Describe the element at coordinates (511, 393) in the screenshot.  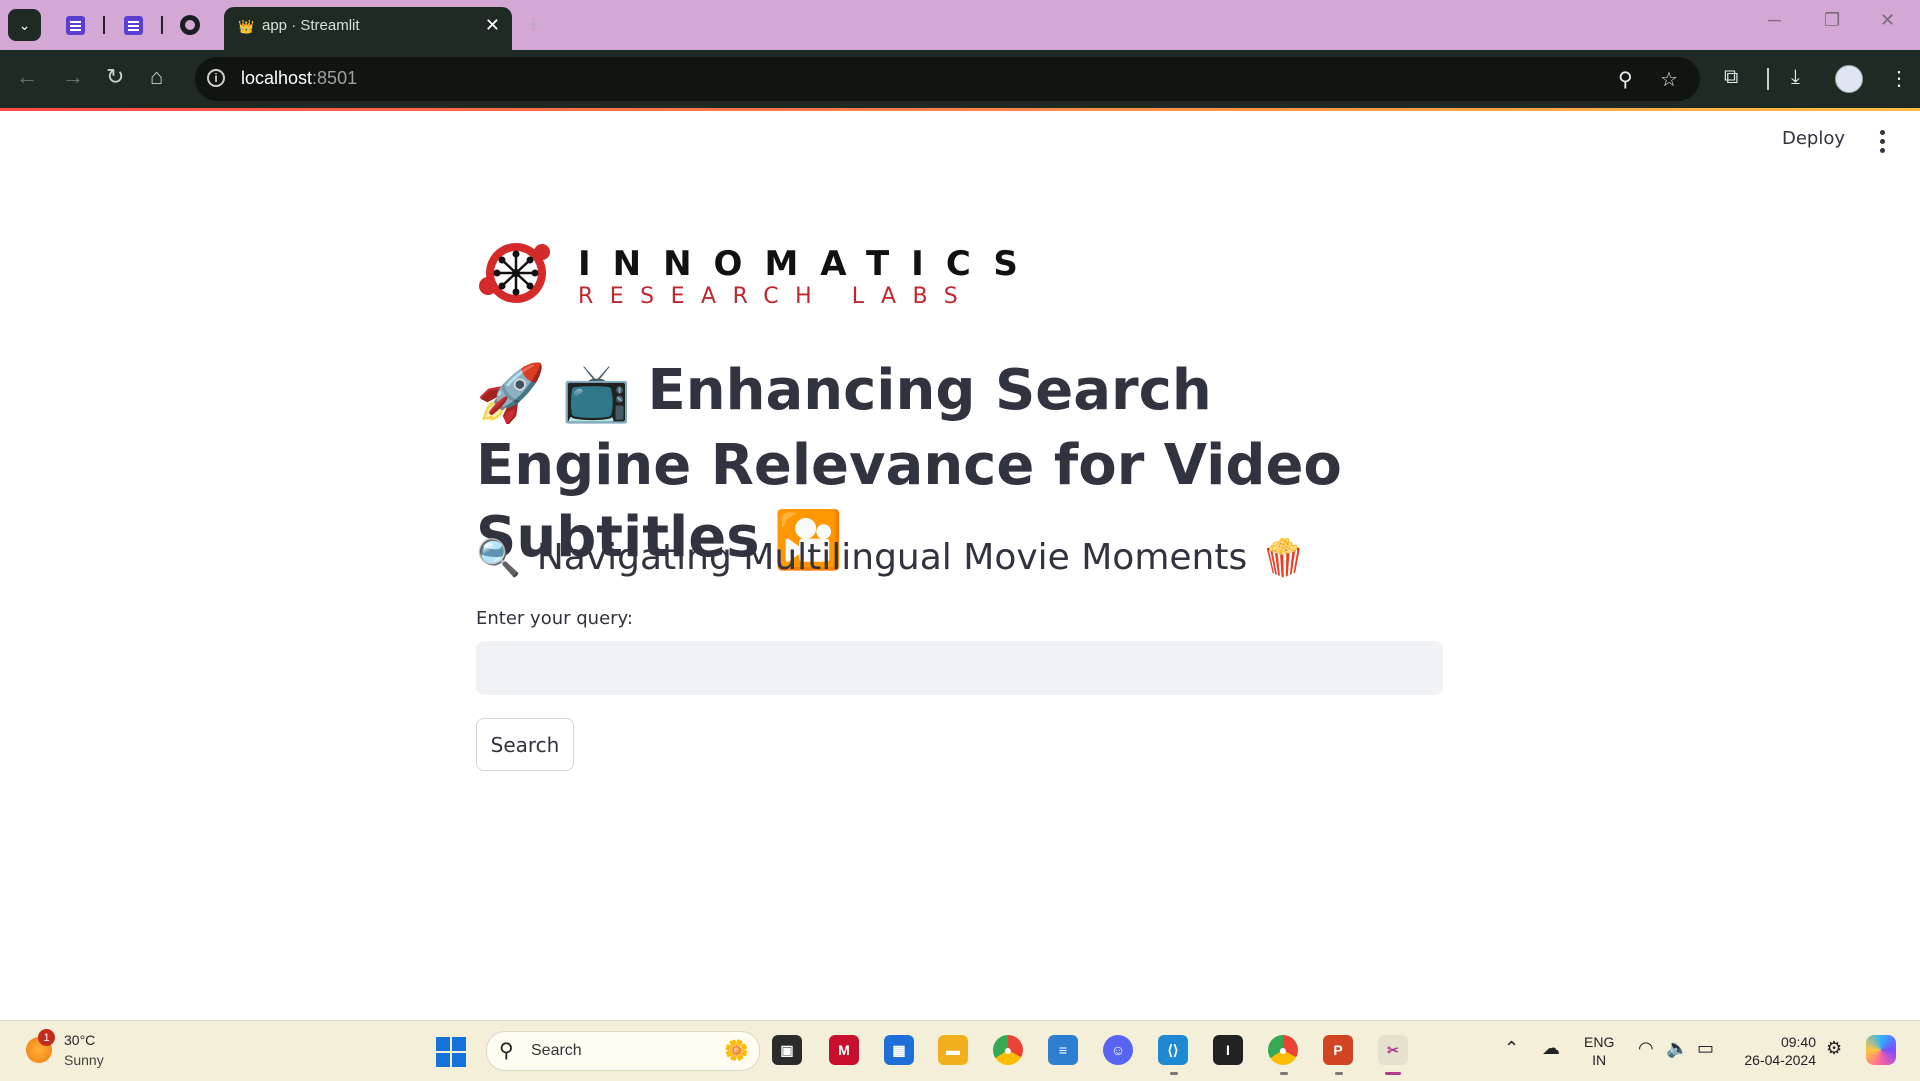
I see `rocket-icon: 🚀` at that location.